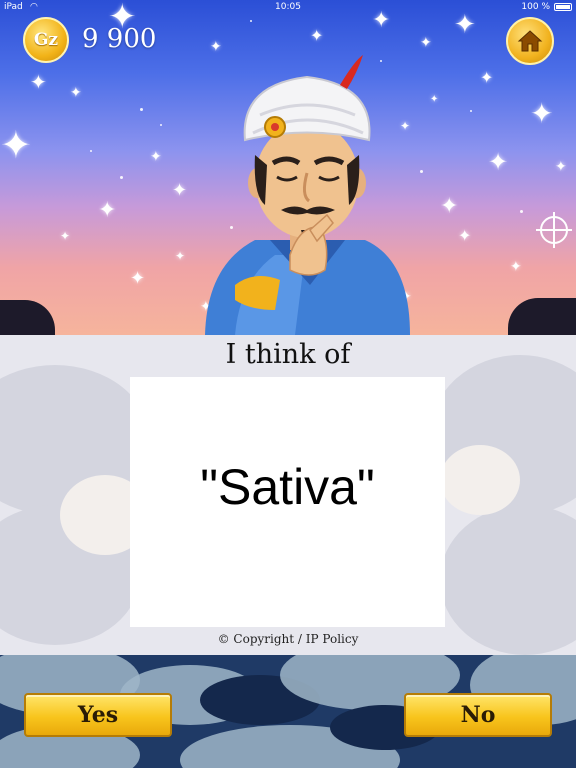  I want to click on battery-icon, so click(563, 7).